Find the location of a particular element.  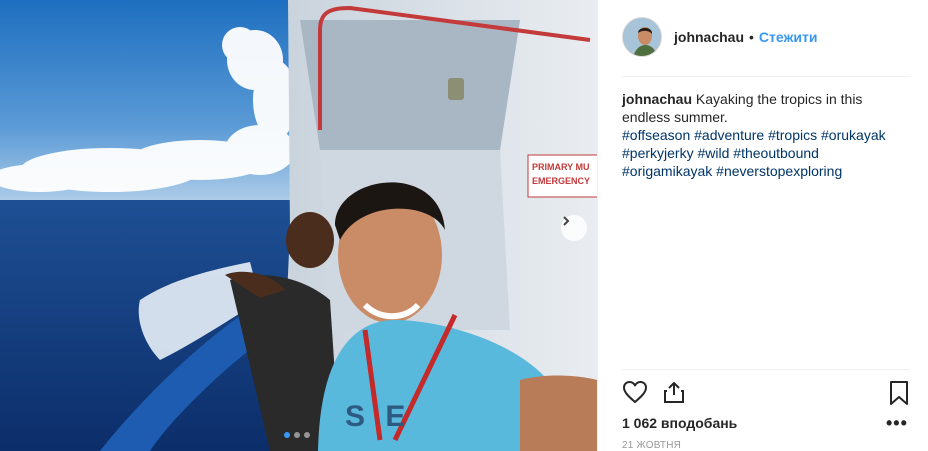

follow-button: Стежити is located at coordinates (788, 37).